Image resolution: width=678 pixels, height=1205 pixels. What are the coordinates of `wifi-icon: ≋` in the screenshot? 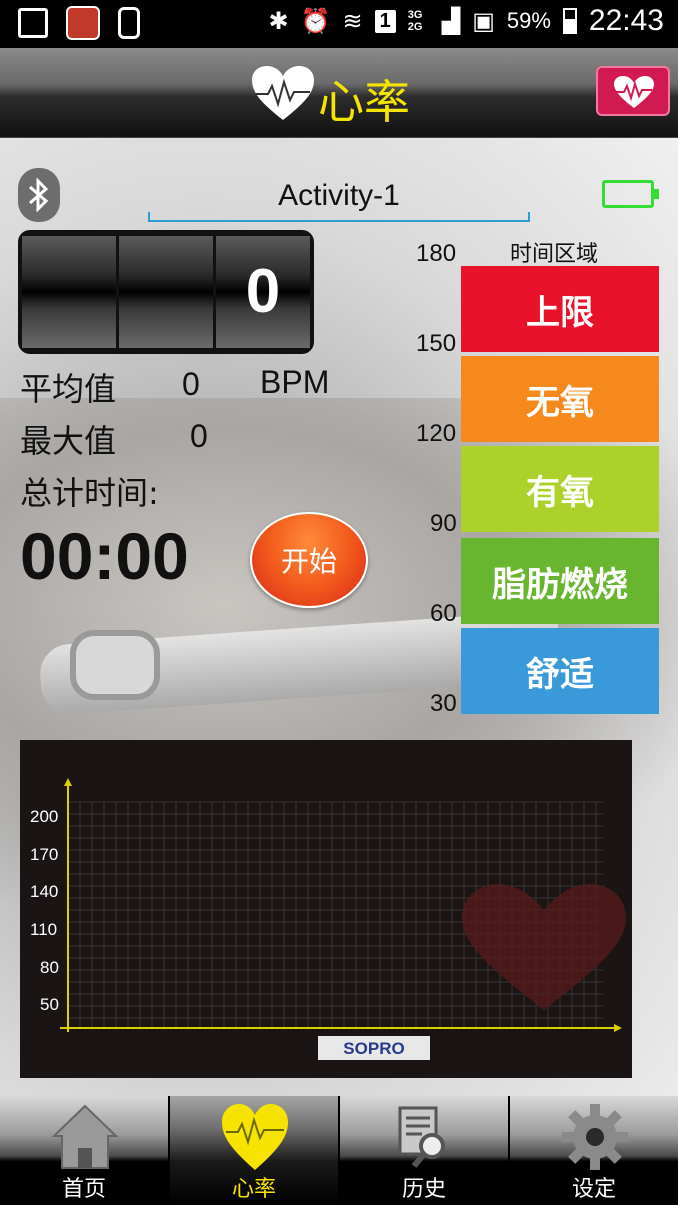 It's located at (352, 21).